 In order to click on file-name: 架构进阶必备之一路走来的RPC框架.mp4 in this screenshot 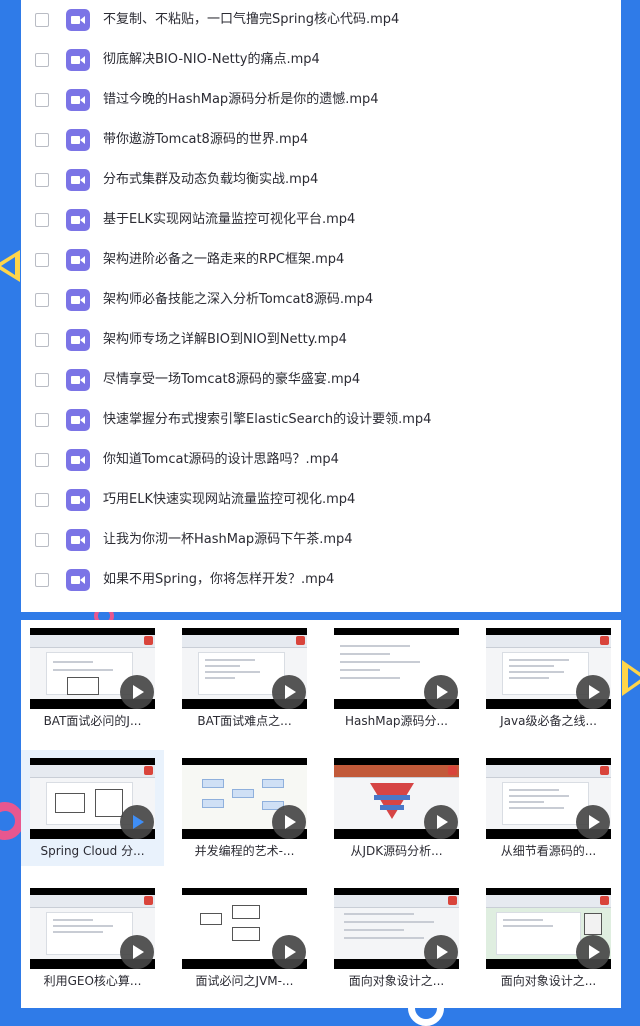, I will do `click(223, 260)`.